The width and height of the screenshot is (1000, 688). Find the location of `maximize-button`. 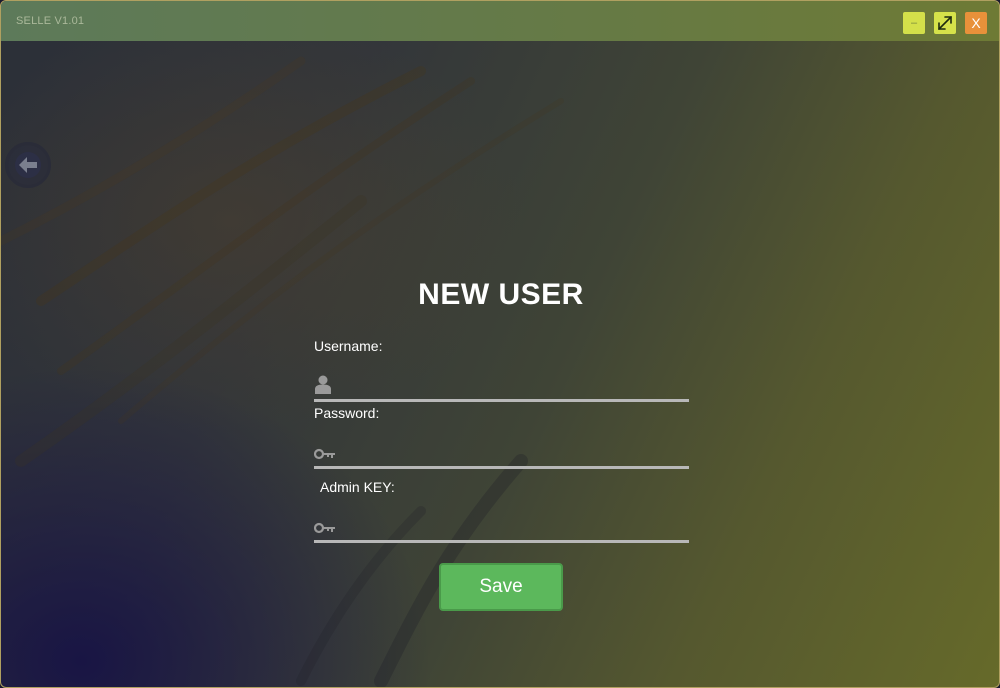

maximize-button is located at coordinates (945, 23).